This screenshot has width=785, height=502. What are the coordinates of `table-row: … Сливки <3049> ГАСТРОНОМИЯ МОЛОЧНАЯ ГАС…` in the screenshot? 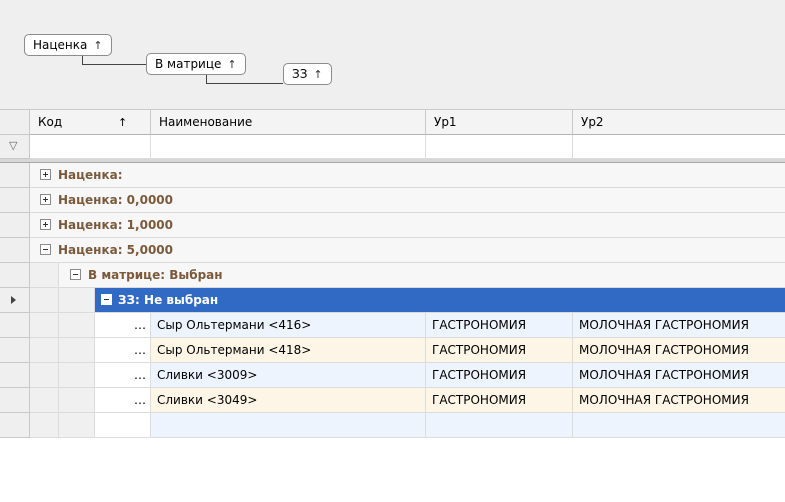 It's located at (392, 400).